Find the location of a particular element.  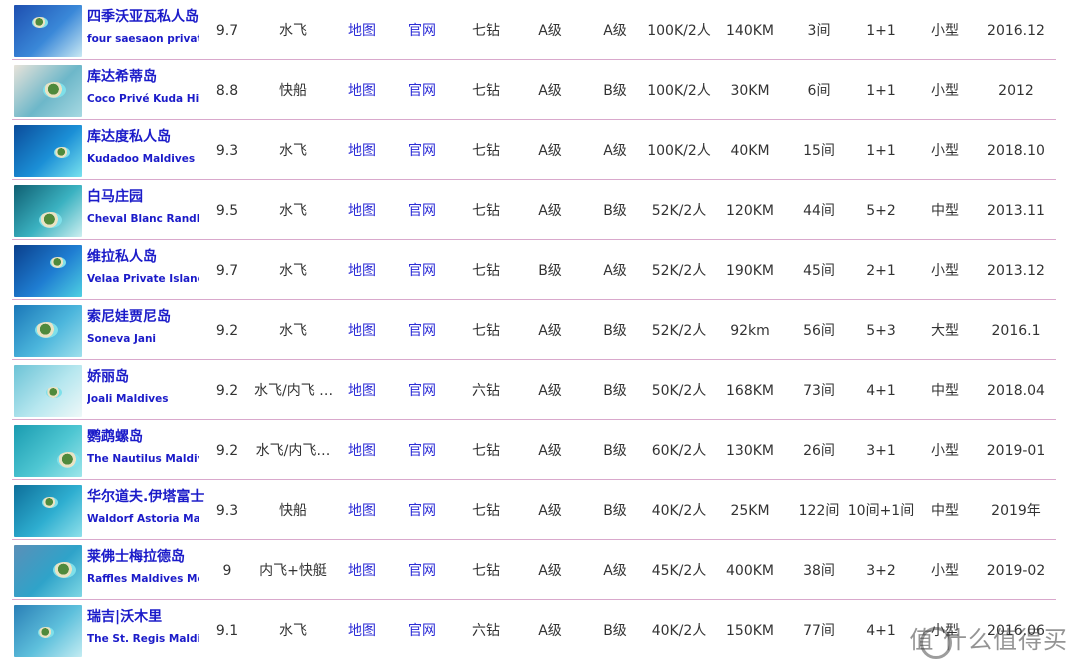

stars-cell: 六钻 is located at coordinates (486, 391).